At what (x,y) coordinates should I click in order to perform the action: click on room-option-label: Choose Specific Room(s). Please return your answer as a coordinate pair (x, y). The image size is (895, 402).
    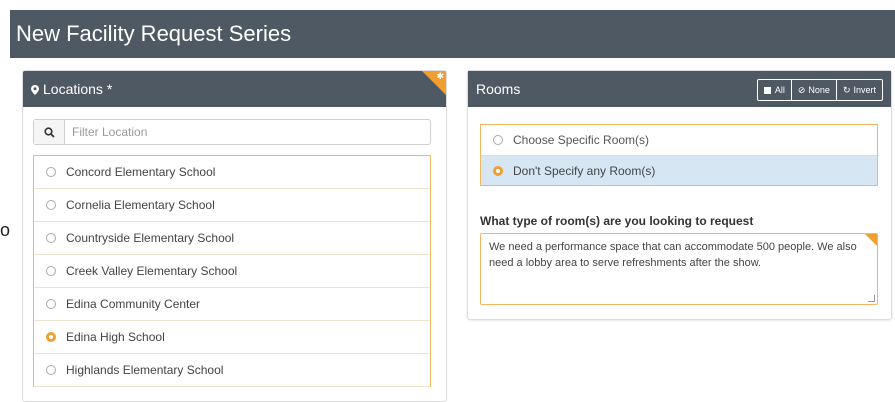
    Looking at the image, I should click on (581, 140).